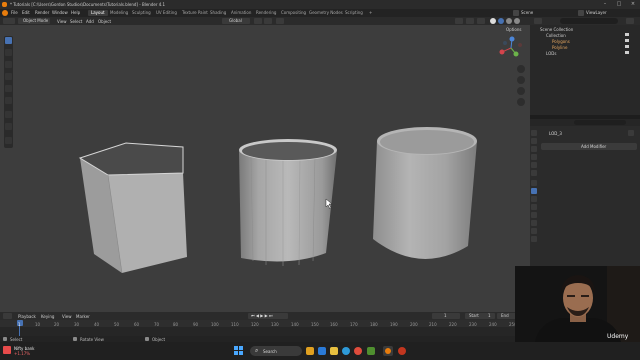 The image size is (640, 360). What do you see at coordinates (7, 350) in the screenshot?
I see `stock-widget-icon` at bounding box center [7, 350].